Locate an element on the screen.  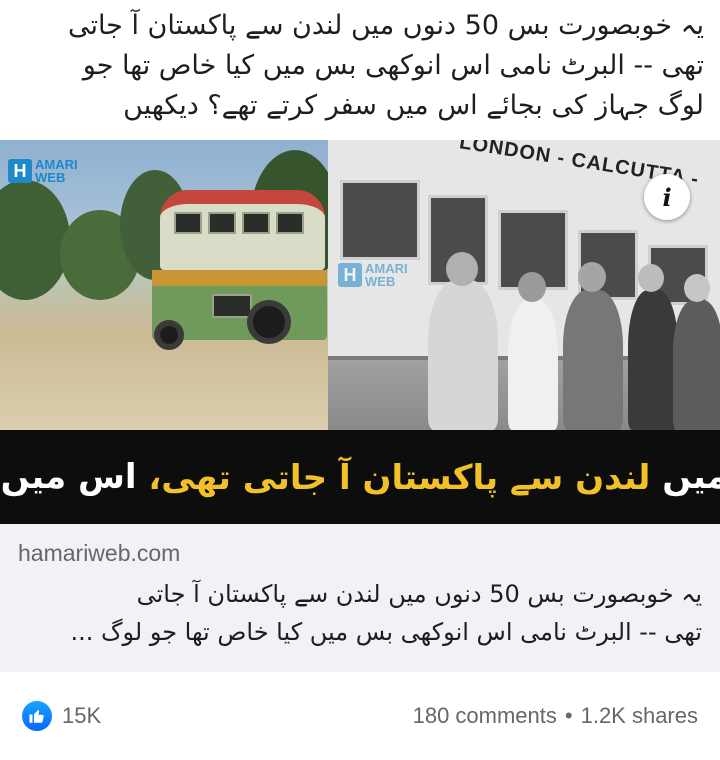
headline-white-start: بس 50 دنوں میں is located at coordinates (691, 477).